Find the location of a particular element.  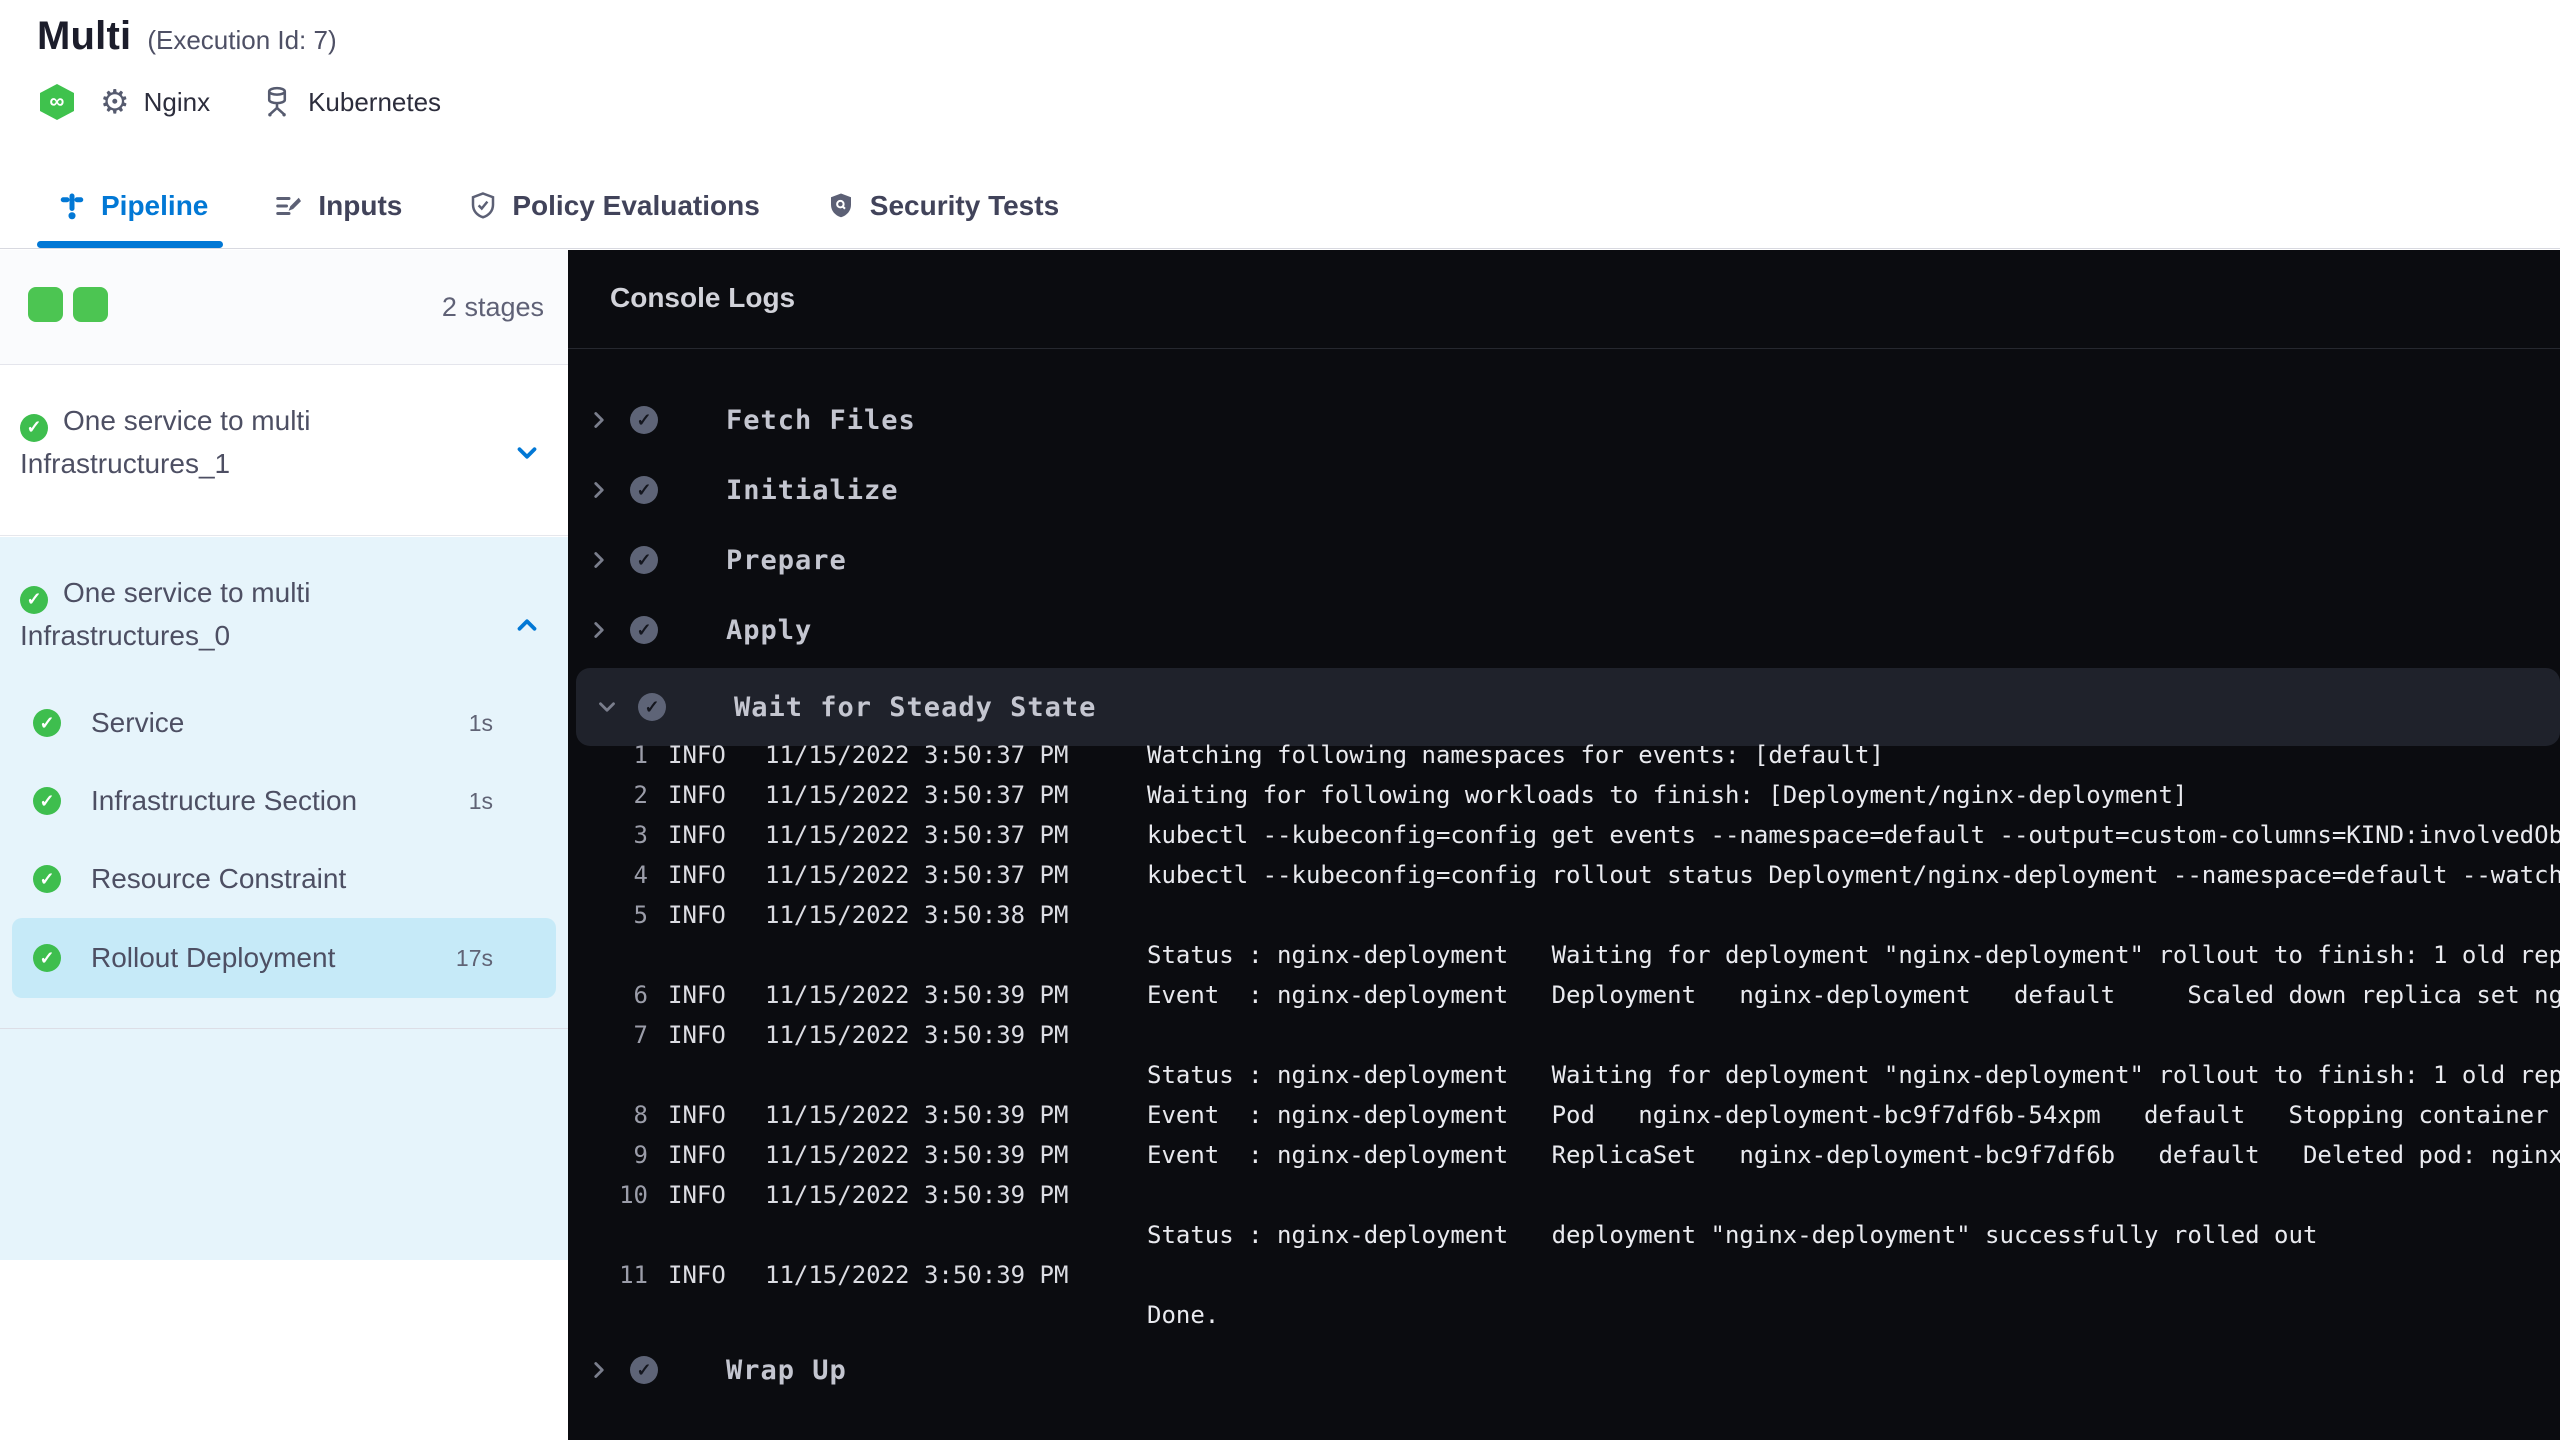

stage-item-infrastructures-1: ✓ One service to multi Infrastructures_1 is located at coordinates (284, 450).